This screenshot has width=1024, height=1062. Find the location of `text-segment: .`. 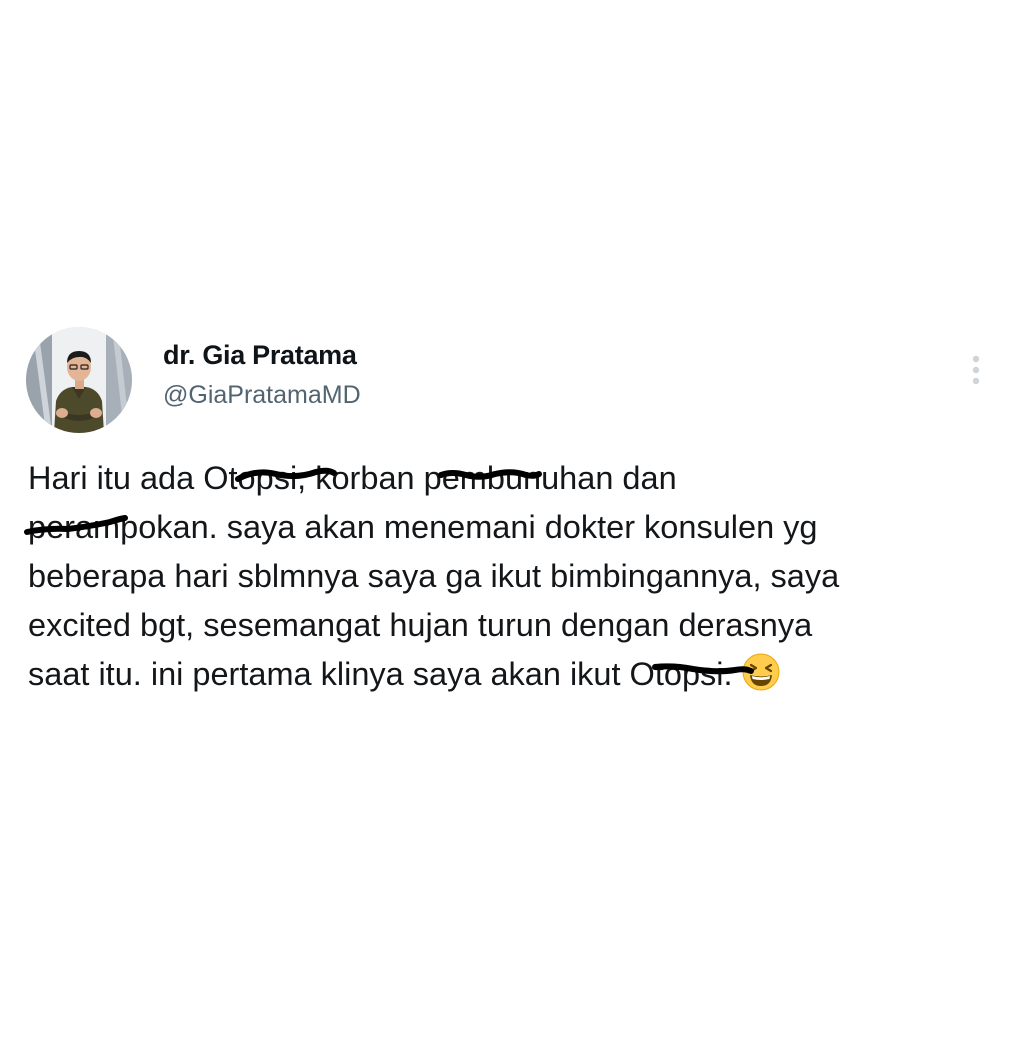

text-segment: . is located at coordinates (728, 674).